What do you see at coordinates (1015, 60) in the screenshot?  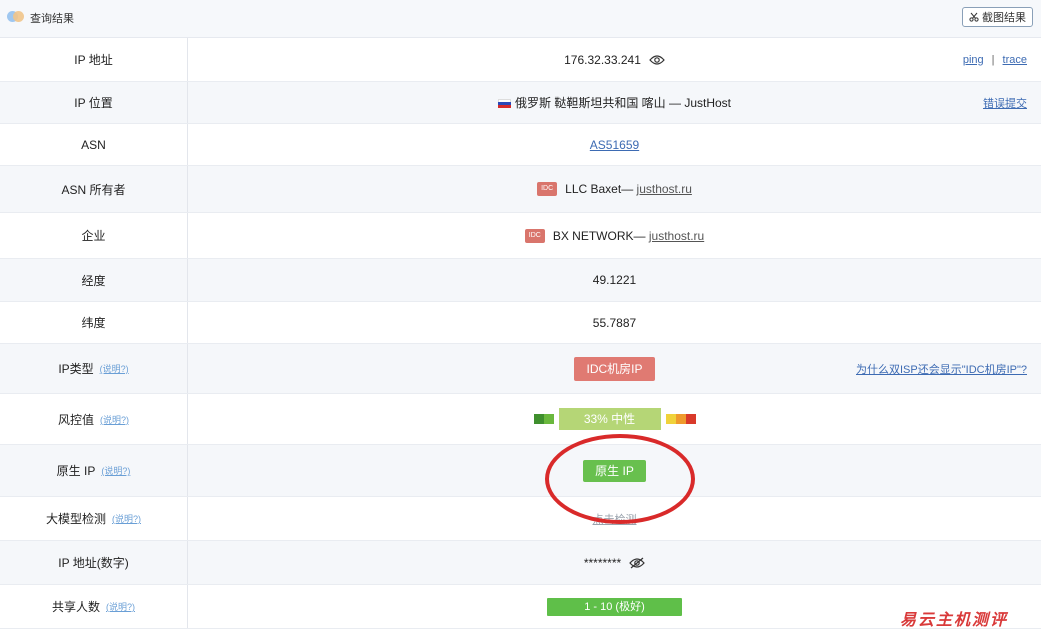 I see `trace-link: trace` at bounding box center [1015, 60].